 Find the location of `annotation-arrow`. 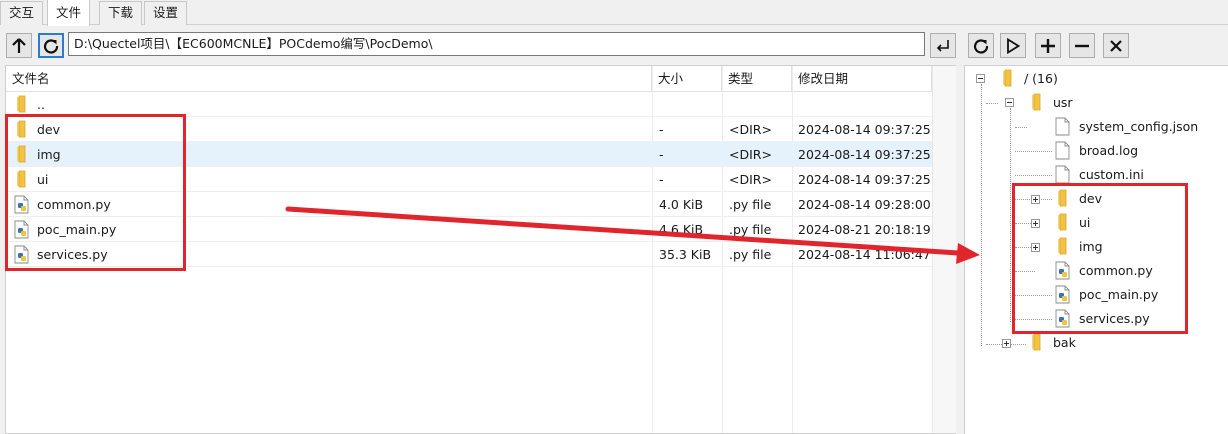

annotation-arrow is located at coordinates (632, 235).